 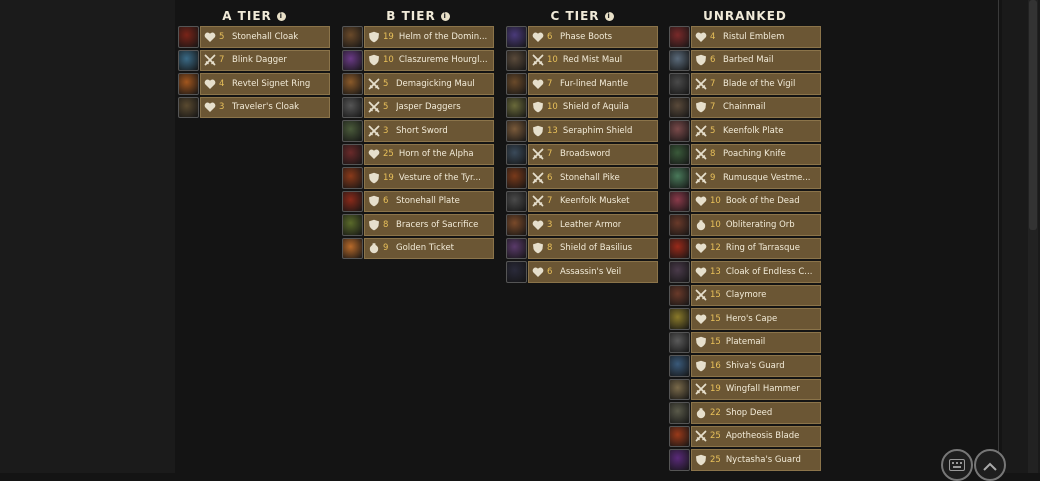 I want to click on item-bar: 15 Claymore, so click(x=756, y=295).